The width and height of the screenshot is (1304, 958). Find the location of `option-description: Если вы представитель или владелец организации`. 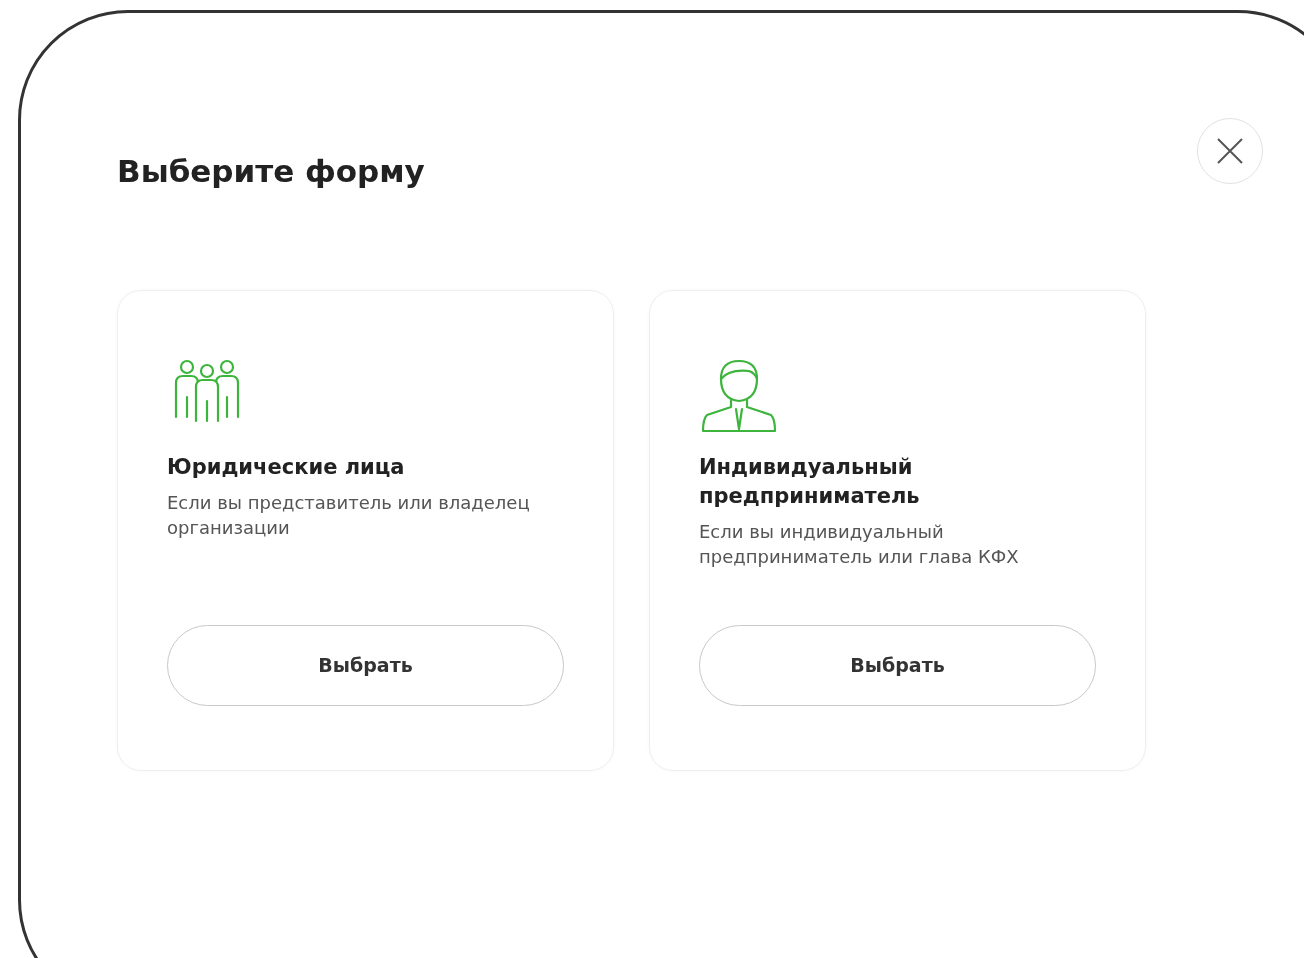

option-description: Если вы представитель или владелец организации is located at coordinates (349, 516).